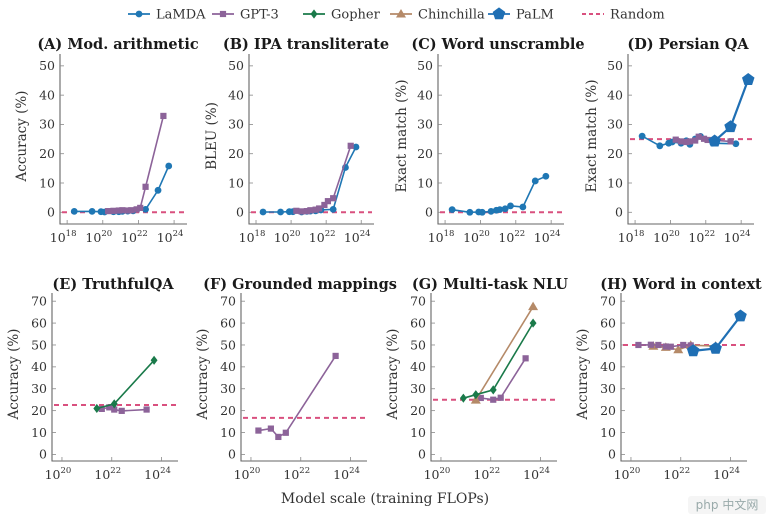  I want to click on legend-label: Chinchilla, so click(451, 15).